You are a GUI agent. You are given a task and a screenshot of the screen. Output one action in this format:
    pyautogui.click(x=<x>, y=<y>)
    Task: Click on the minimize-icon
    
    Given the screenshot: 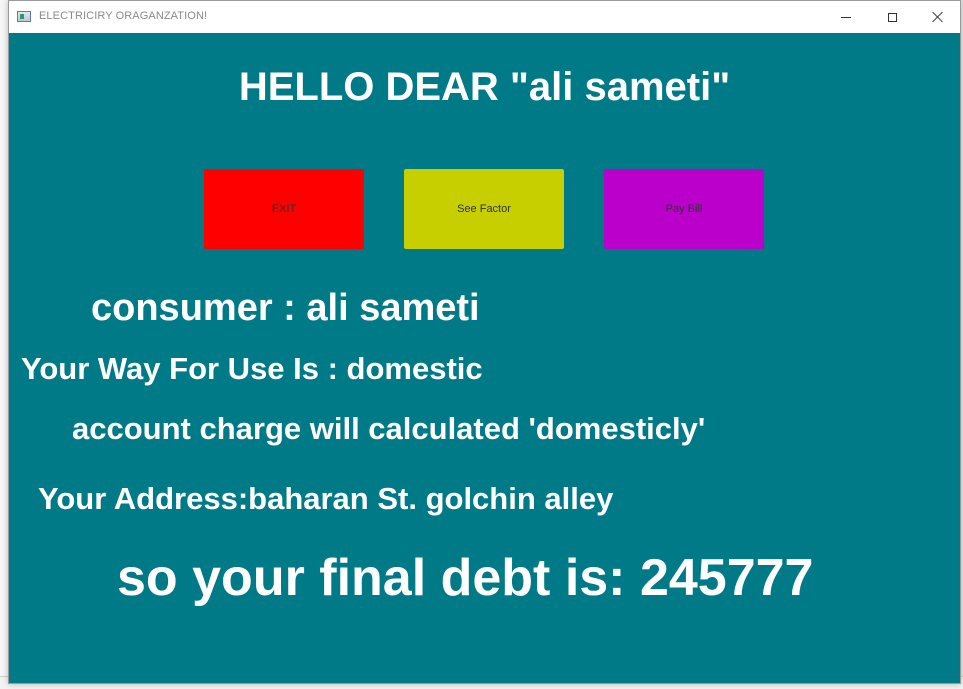 What is the action you would take?
    pyautogui.click(x=846, y=17)
    